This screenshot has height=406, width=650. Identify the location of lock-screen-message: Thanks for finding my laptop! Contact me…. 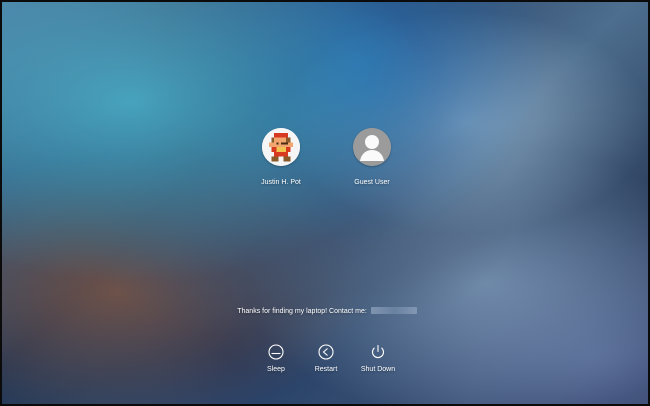
(325, 311).